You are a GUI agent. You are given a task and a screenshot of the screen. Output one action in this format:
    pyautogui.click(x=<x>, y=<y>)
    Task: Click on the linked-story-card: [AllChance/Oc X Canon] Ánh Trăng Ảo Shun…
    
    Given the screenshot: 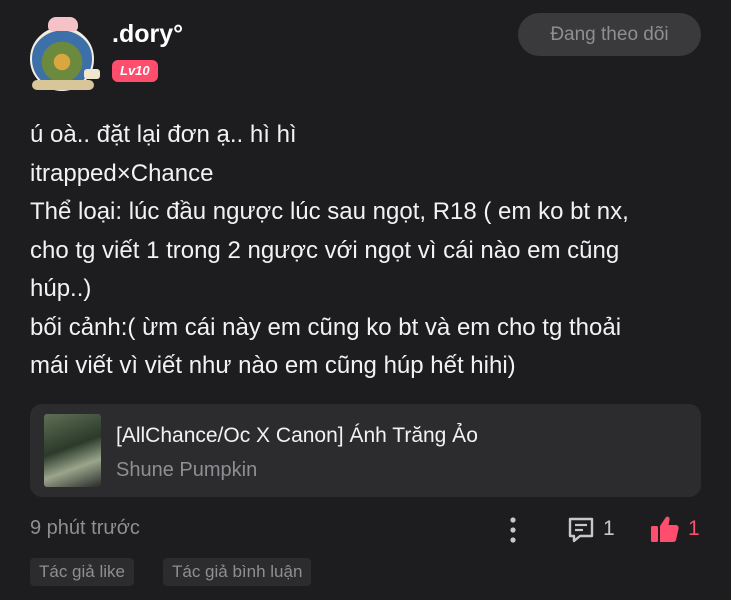 What is the action you would take?
    pyautogui.click(x=365, y=450)
    